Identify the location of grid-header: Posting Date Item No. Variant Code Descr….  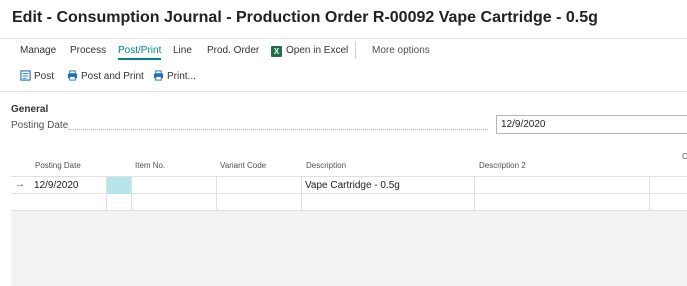
(349, 163).